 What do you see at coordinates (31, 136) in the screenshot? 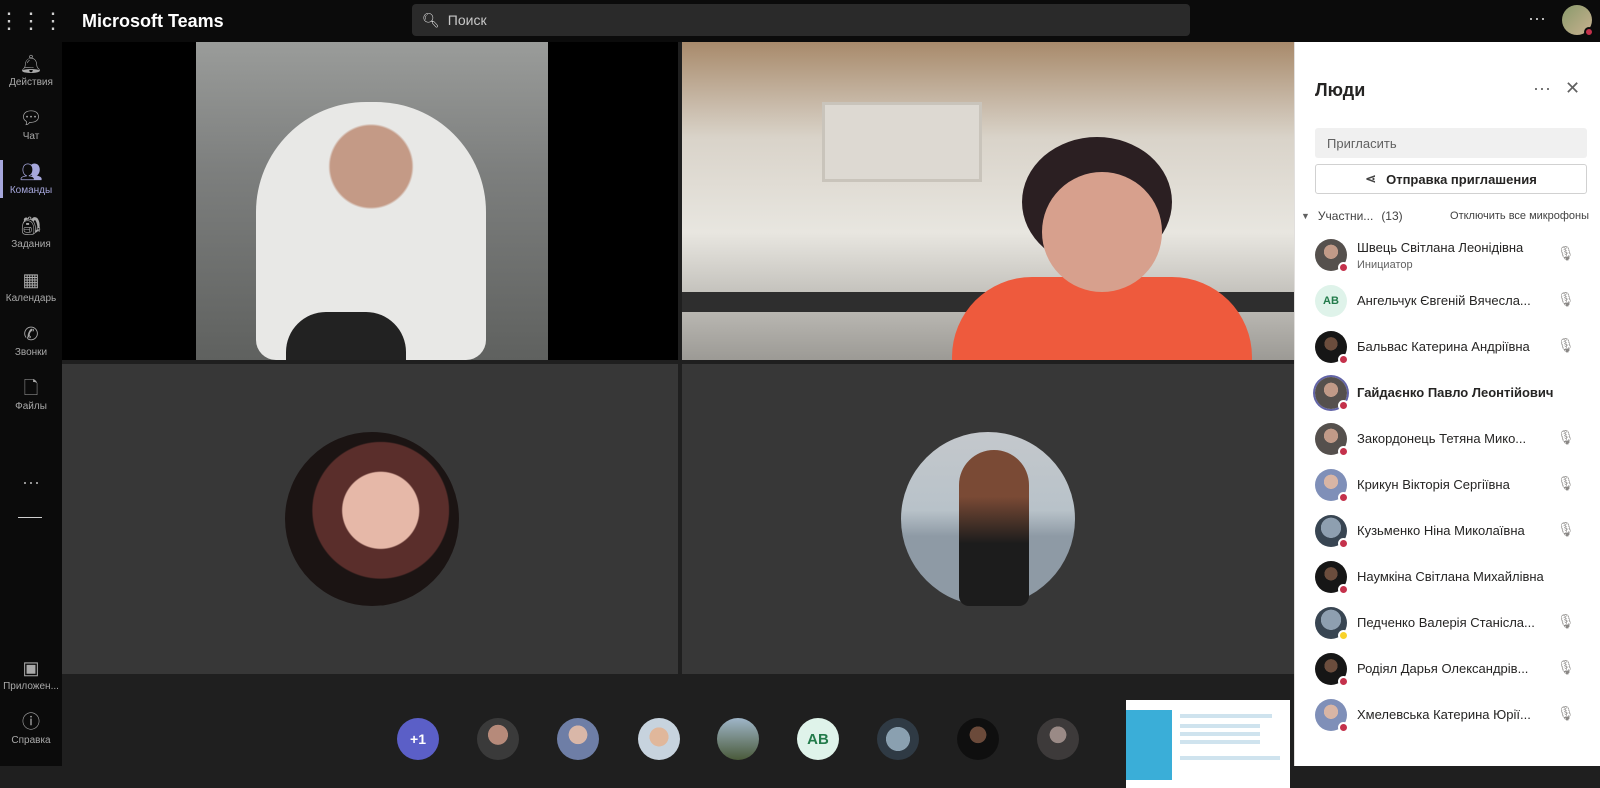
I see `rail-item-label: Чат` at bounding box center [31, 136].